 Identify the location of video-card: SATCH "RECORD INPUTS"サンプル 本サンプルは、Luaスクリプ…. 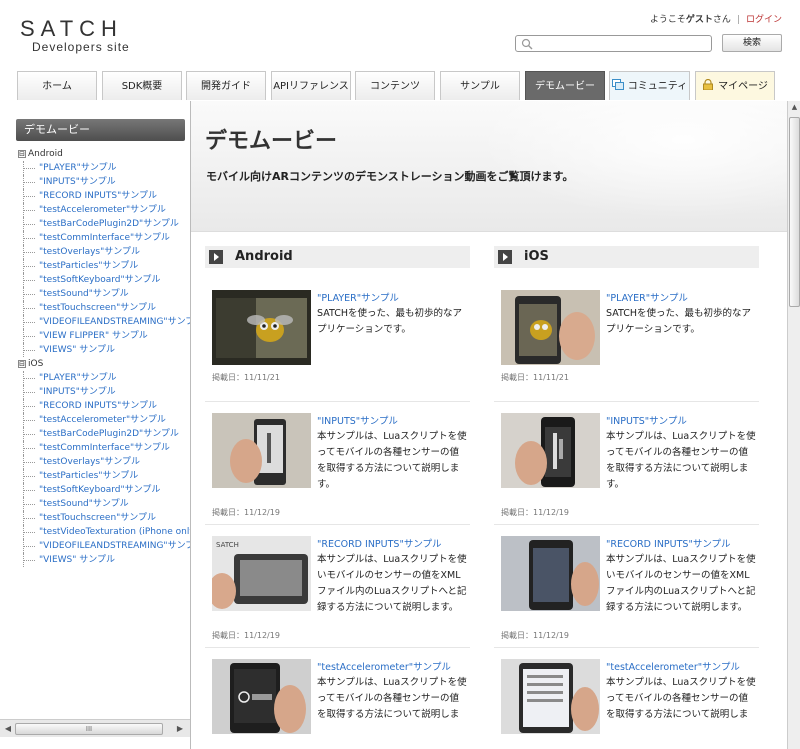
(337, 589).